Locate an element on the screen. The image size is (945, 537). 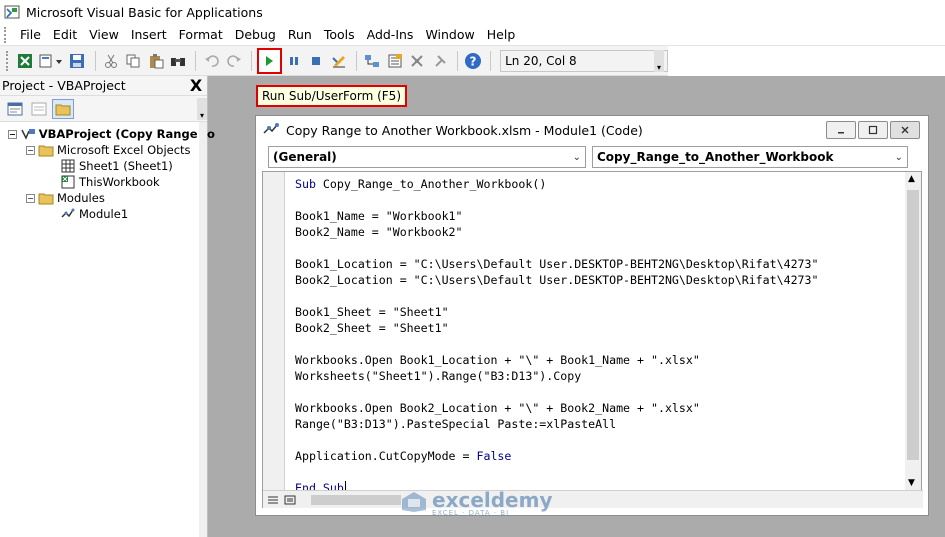
scroll-up-icon: ▲ is located at coordinates (911, 179).